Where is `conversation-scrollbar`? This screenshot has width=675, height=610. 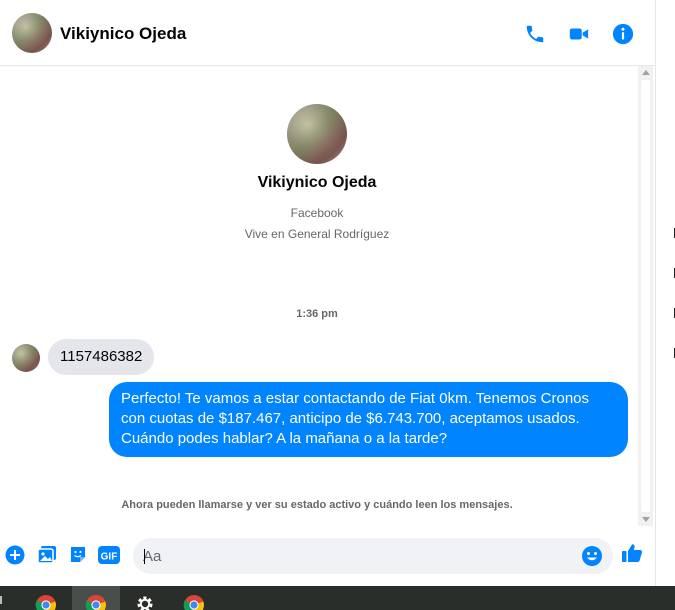
conversation-scrollbar is located at coordinates (645, 296).